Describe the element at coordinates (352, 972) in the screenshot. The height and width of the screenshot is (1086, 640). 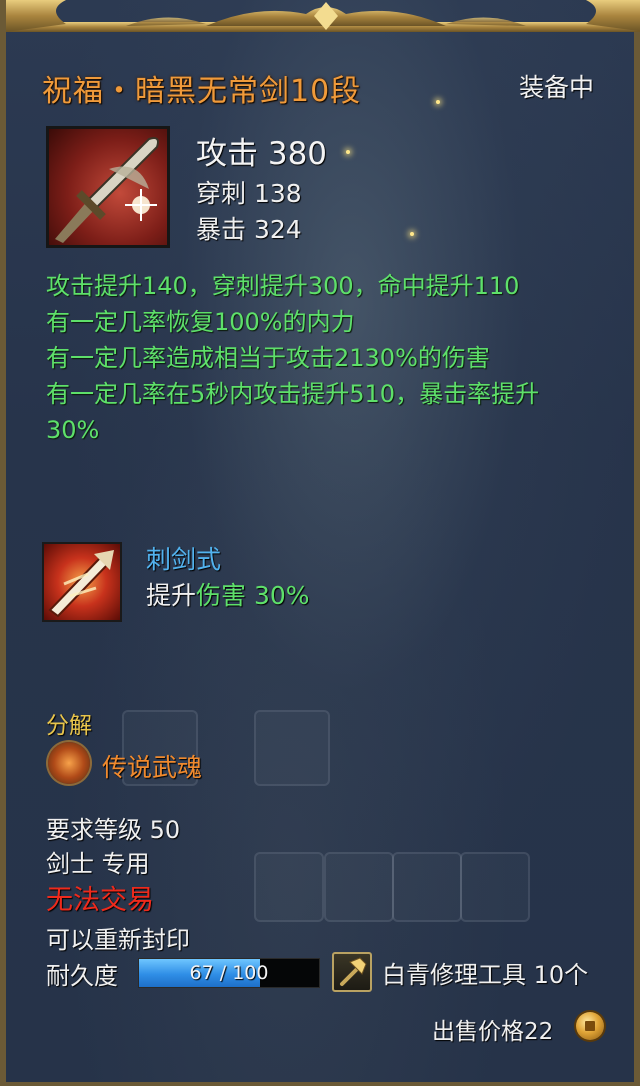
I see `hammer-icon` at that location.